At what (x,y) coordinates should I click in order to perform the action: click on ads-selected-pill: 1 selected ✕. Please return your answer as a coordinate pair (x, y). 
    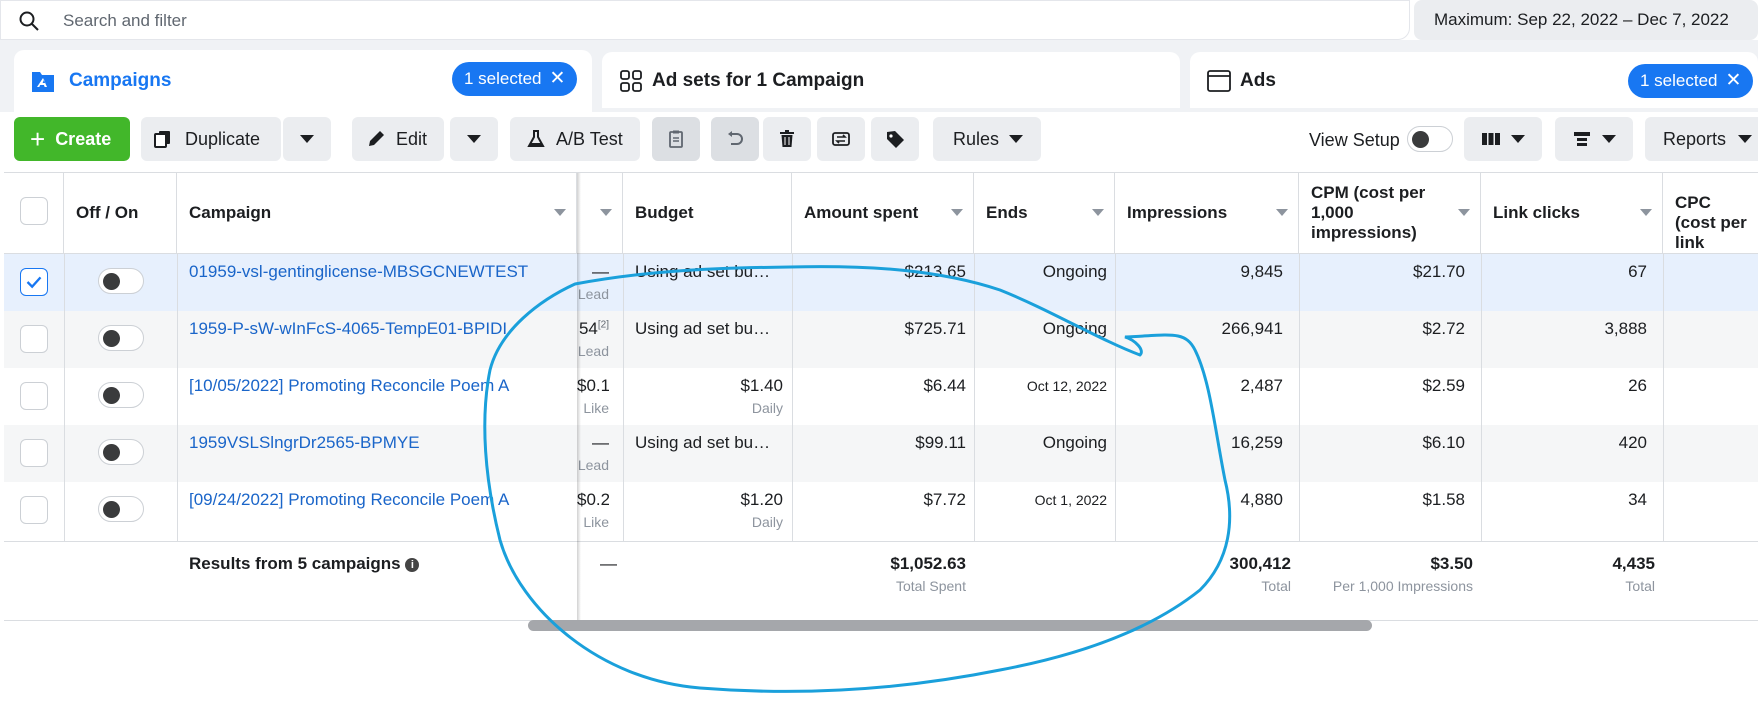
    Looking at the image, I should click on (1691, 81).